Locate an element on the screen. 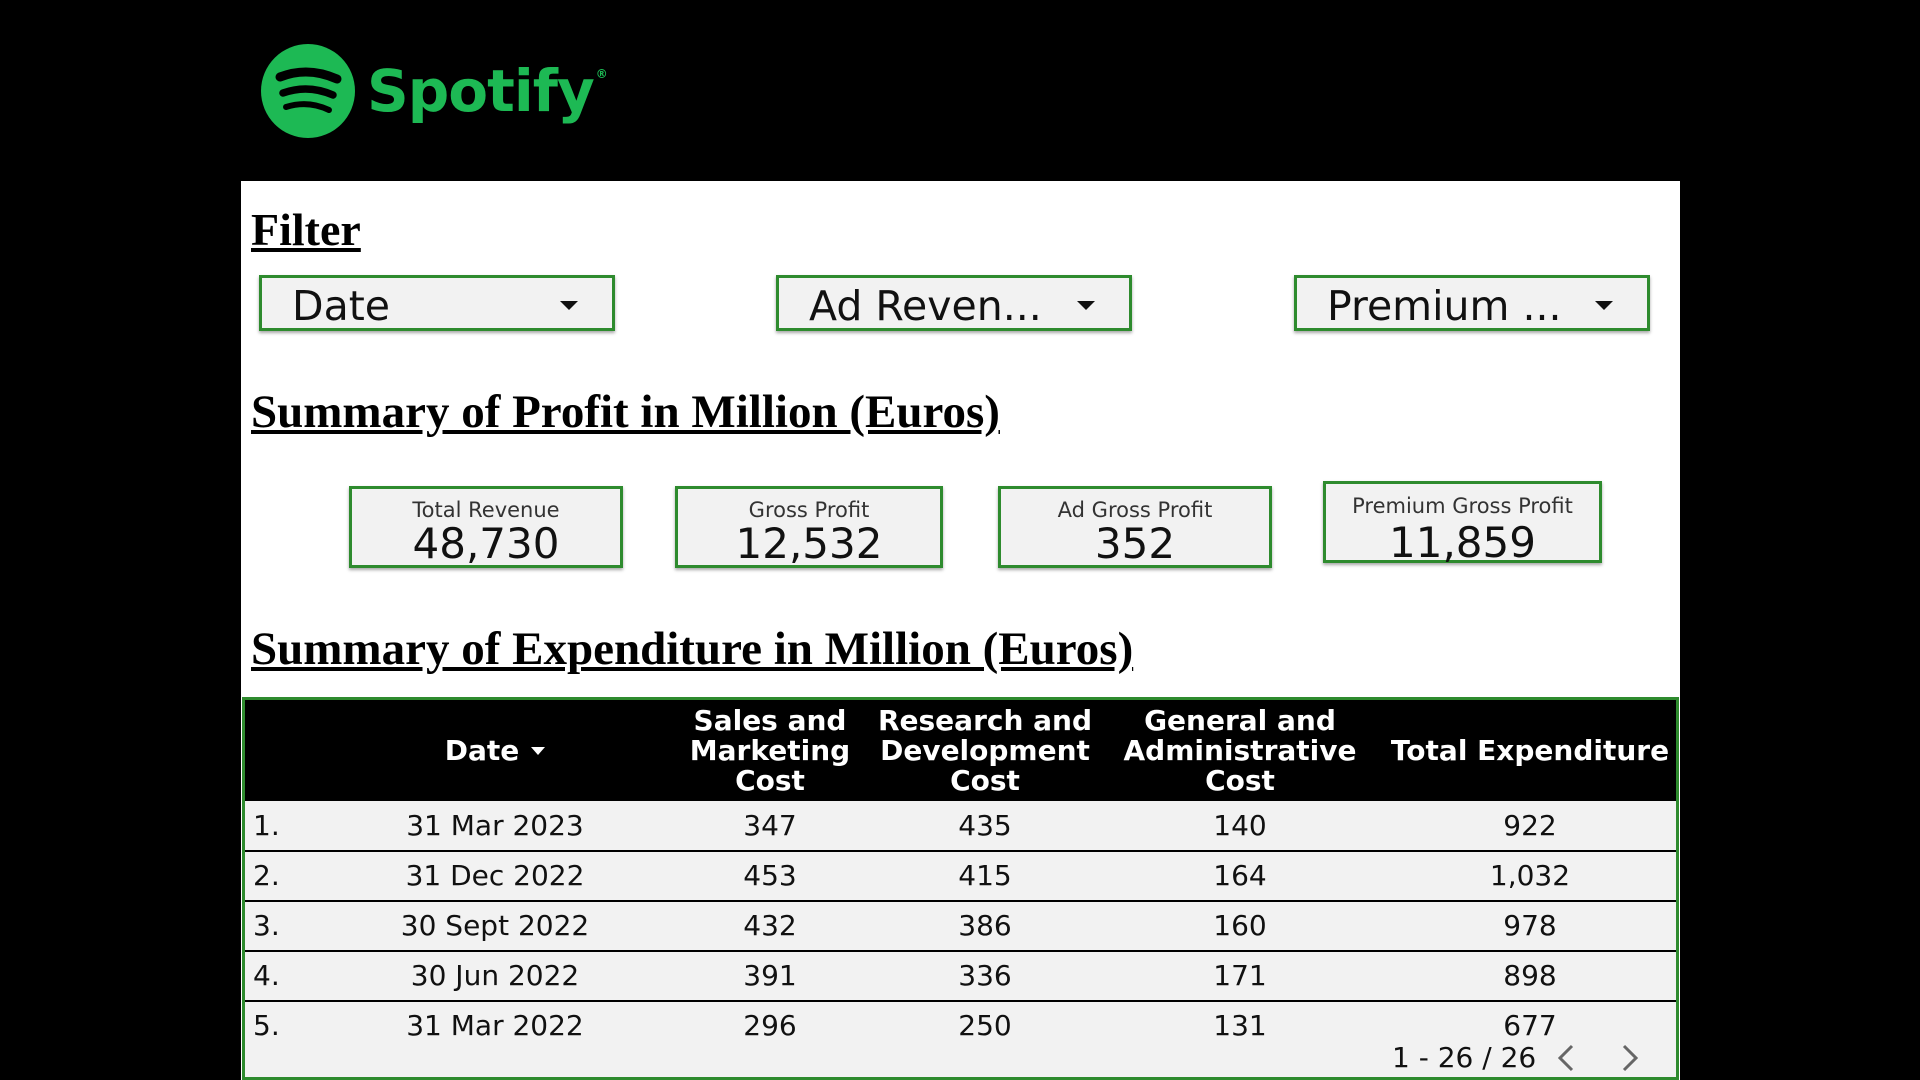 The height and width of the screenshot is (1080, 1920). cell-sales: 296 is located at coordinates (770, 1025).